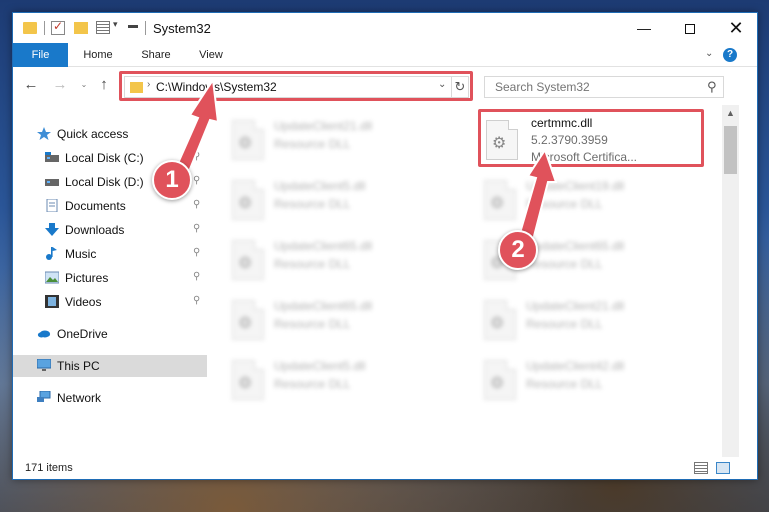  Describe the element at coordinates (723, 468) in the screenshot. I see `large-icons-view-icon` at that location.